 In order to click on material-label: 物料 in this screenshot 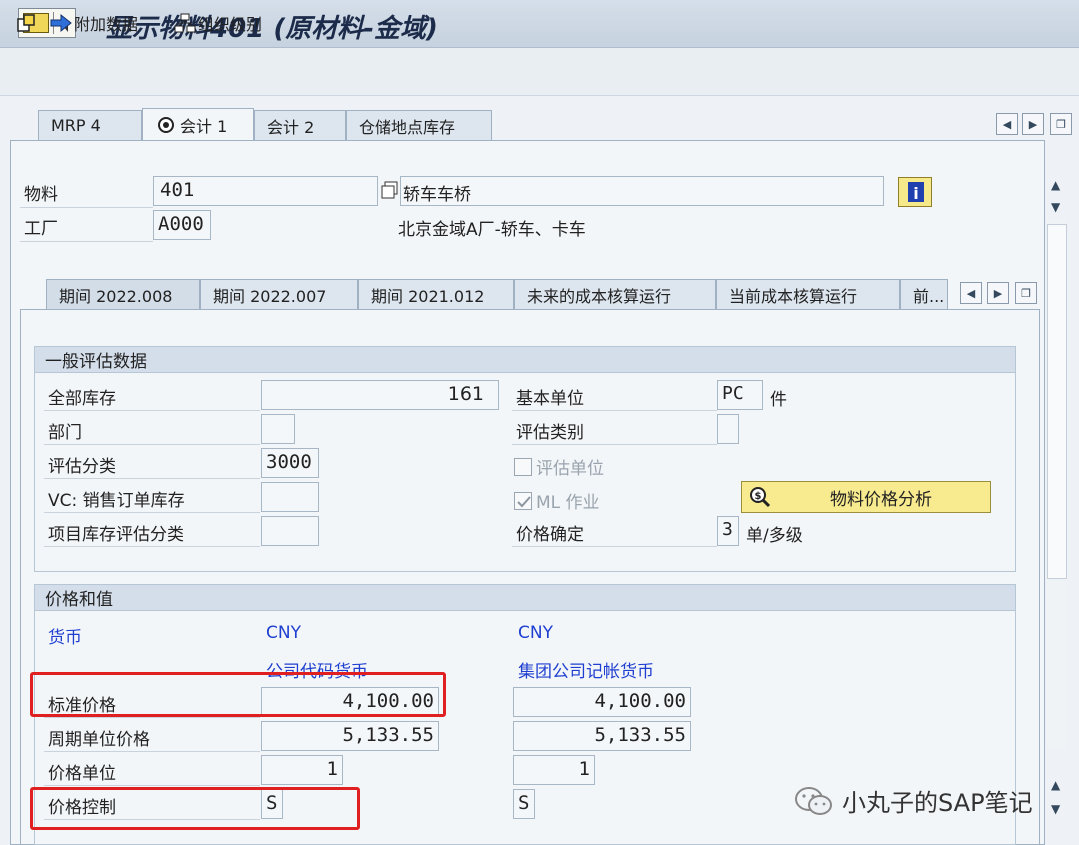, I will do `click(86, 193)`.